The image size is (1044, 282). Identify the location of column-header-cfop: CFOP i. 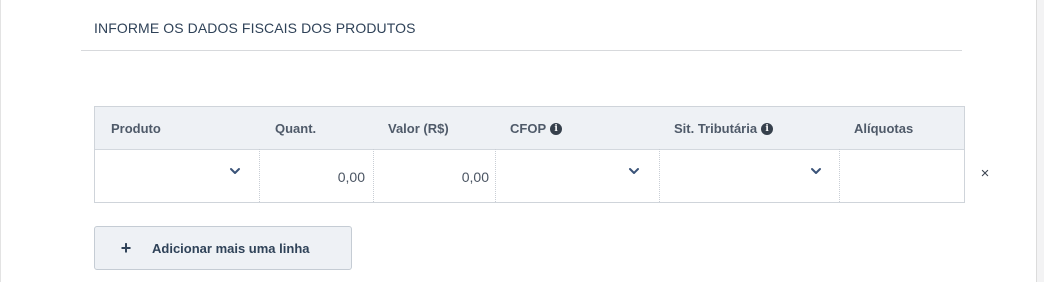
(536, 128).